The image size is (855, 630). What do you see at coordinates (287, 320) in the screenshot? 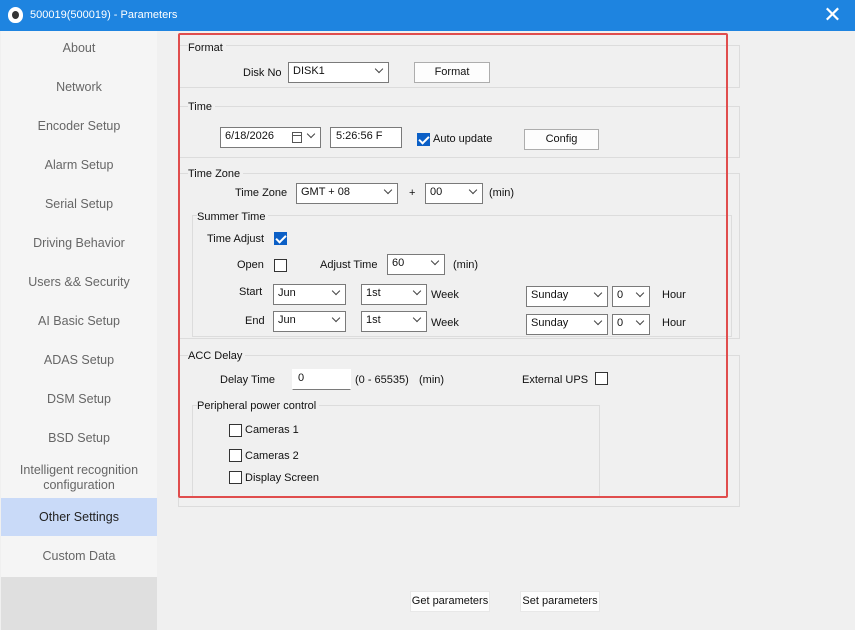
I see `end-month-value: Jun` at bounding box center [287, 320].